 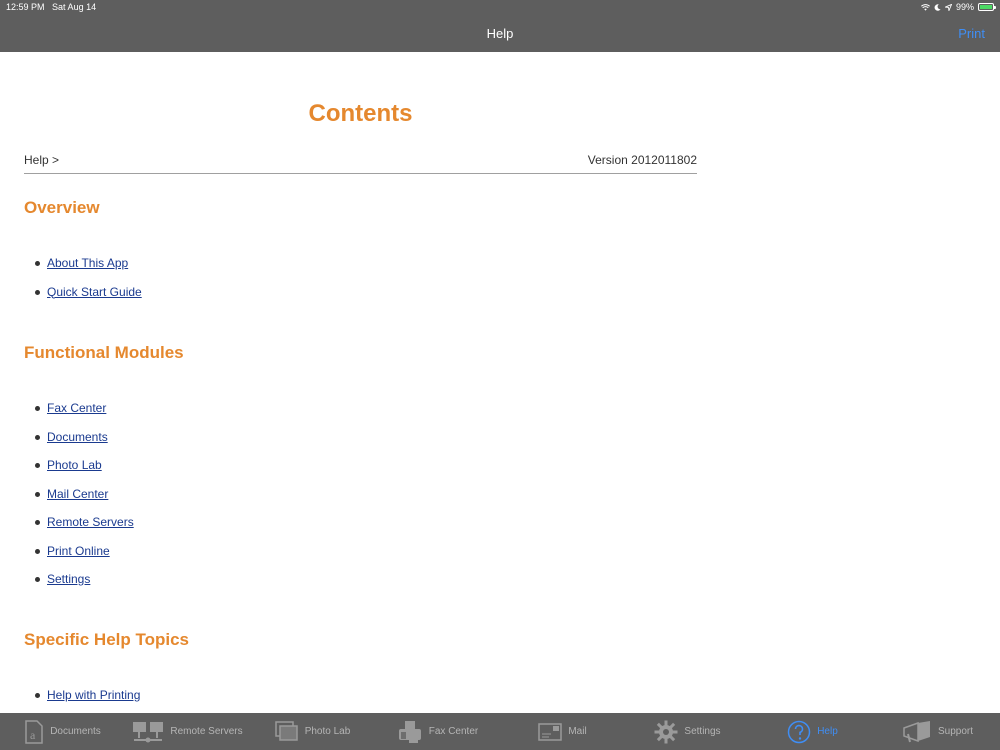 I want to click on tab-label: Remote Servers, so click(x=206, y=731).